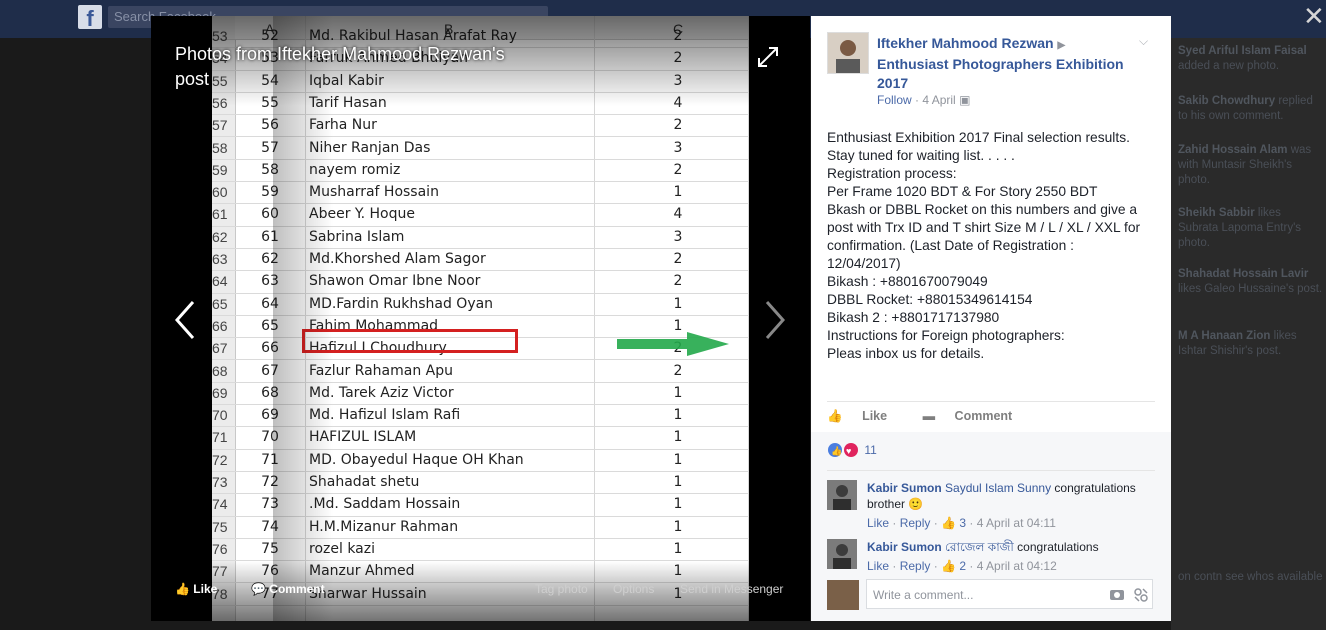 Image resolution: width=1326 pixels, height=630 pixels. I want to click on post-body-line: Instructions for Foreign photographers:, so click(946, 335).